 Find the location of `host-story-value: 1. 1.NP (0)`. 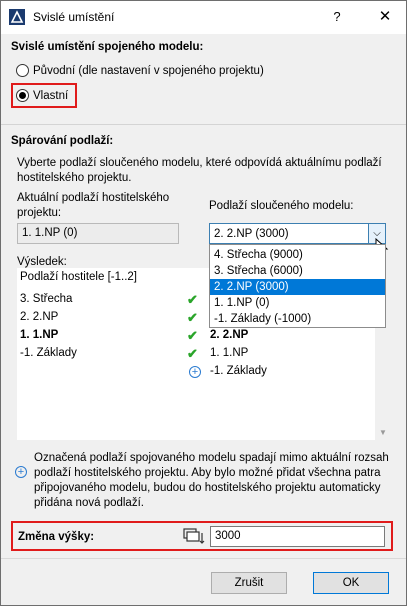

host-story-value: 1. 1.NP (0) is located at coordinates (50, 233).